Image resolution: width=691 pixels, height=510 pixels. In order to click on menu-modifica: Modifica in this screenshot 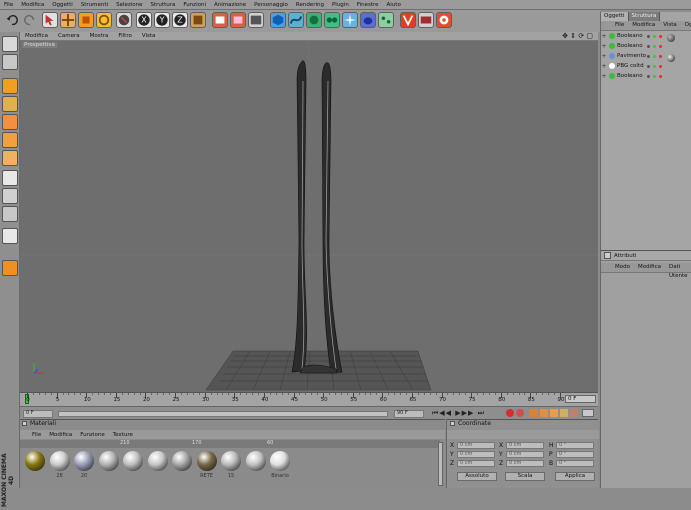, I will do `click(32, 5)`.